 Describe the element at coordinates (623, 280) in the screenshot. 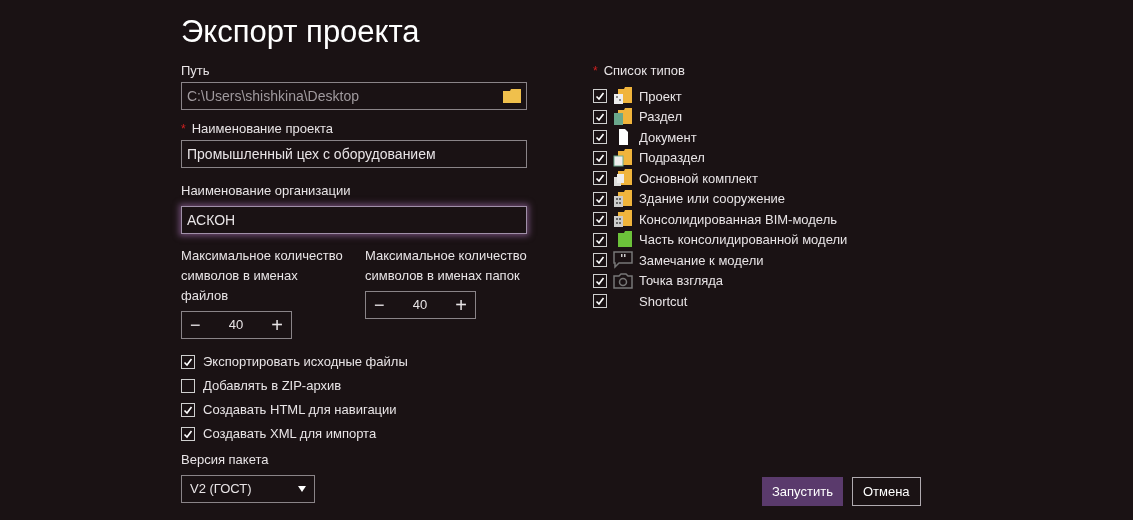

I see `camera-icon` at that location.